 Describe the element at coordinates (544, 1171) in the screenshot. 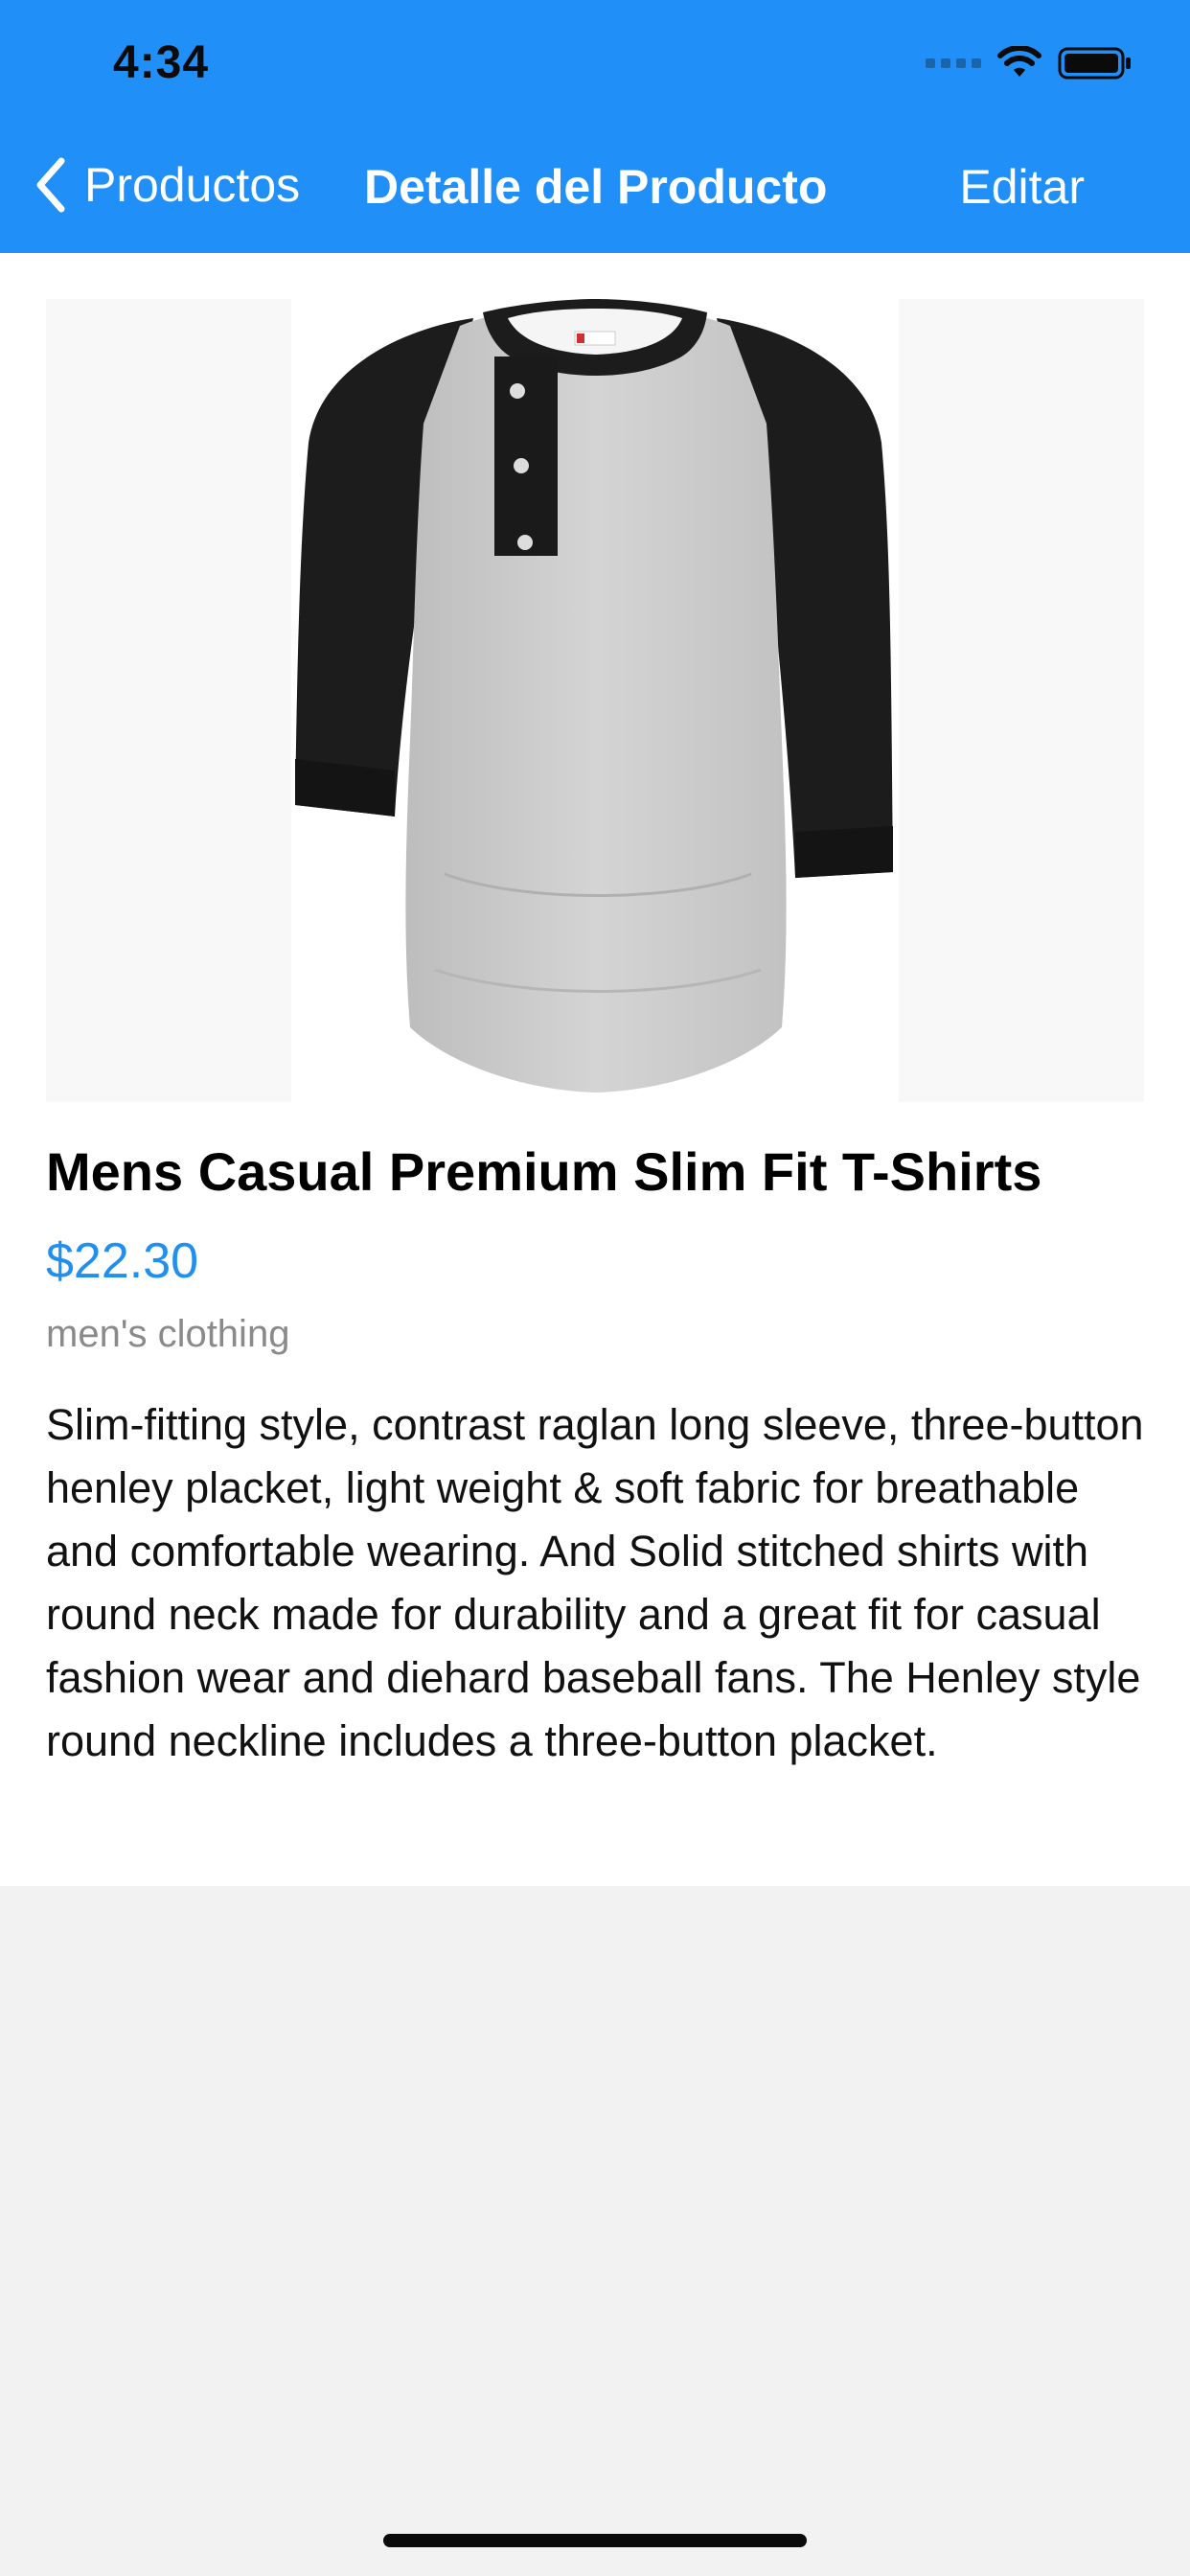

I see `product-title: Mens Casual Premium Slim Fit T-Shirts` at that location.